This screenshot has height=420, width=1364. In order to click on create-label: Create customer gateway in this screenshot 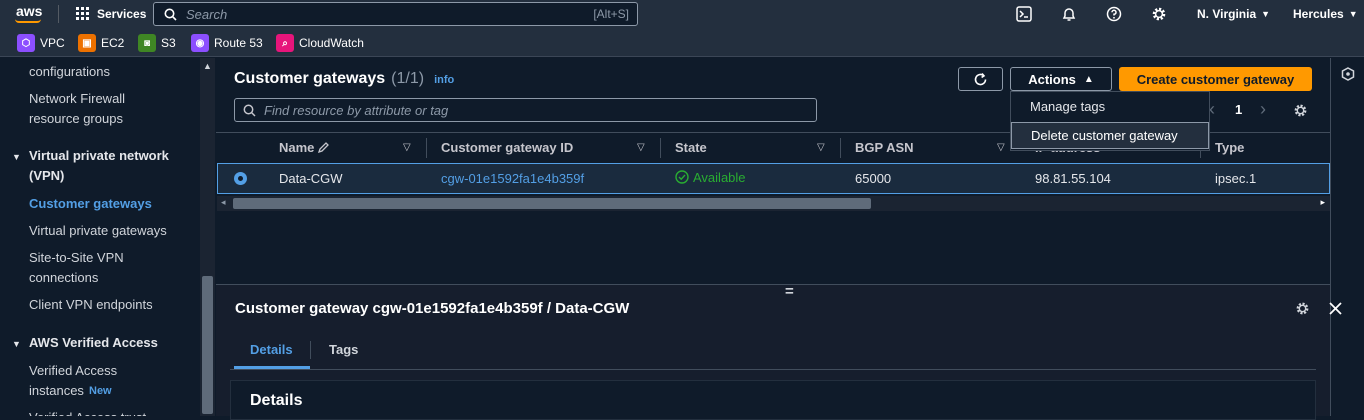, I will do `click(1215, 79)`.